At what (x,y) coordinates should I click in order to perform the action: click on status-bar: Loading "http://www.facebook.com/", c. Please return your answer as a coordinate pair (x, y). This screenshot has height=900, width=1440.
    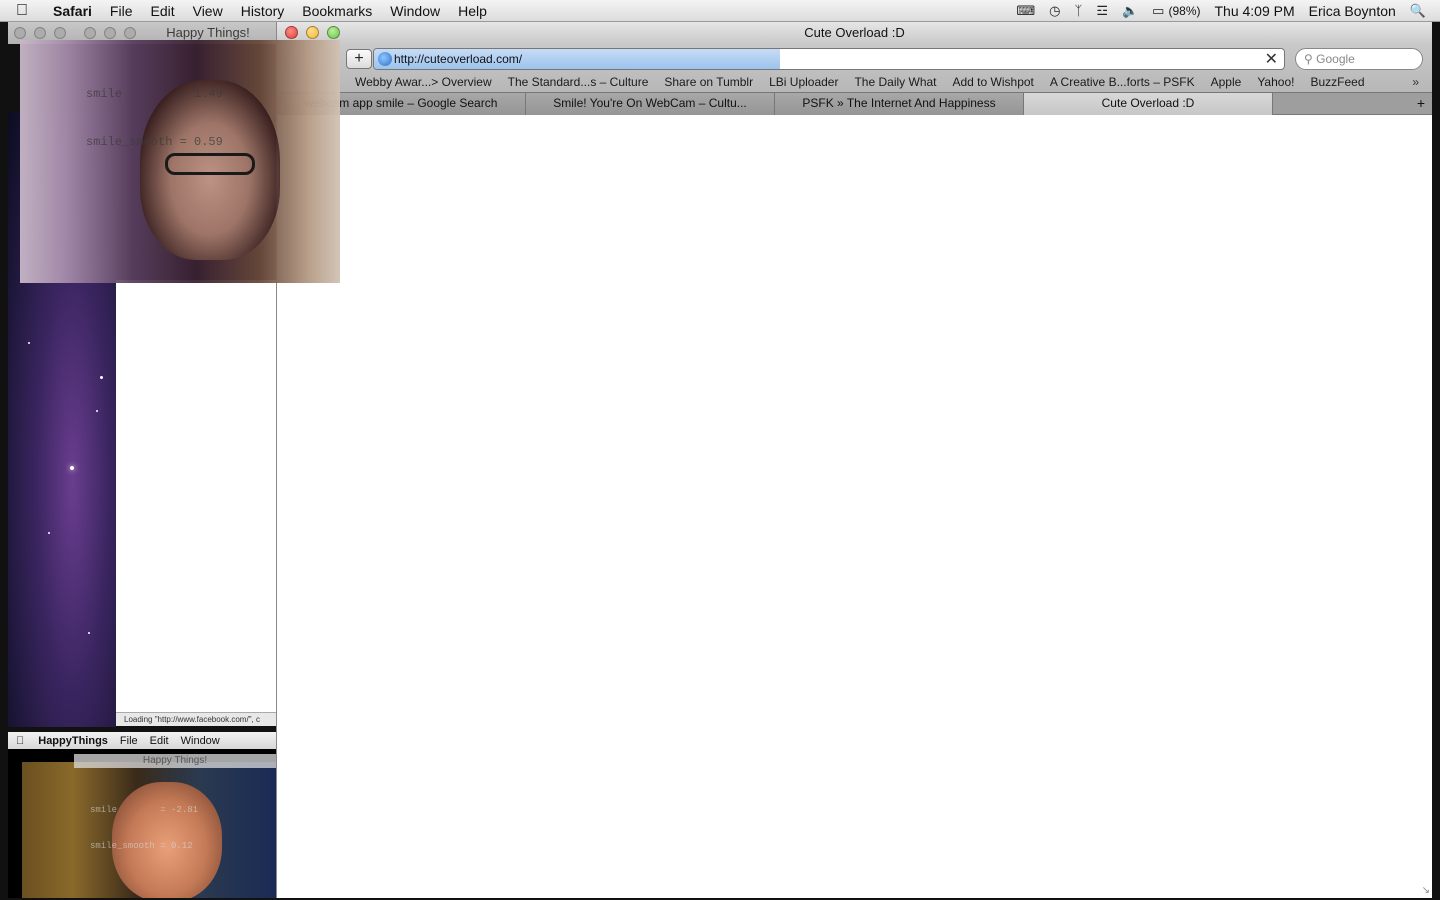
    Looking at the image, I should click on (196, 719).